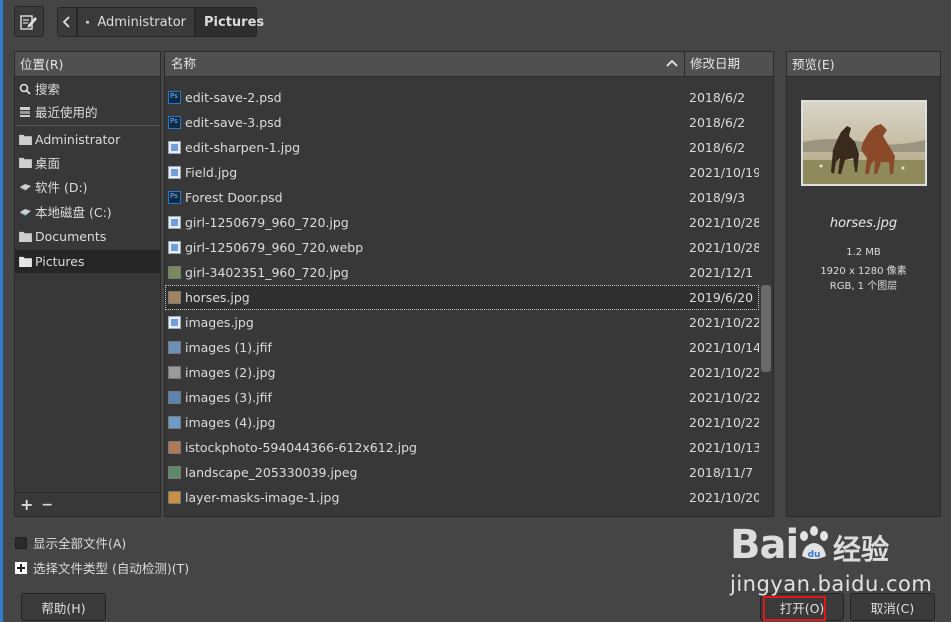 This screenshot has width=951, height=622. Describe the element at coordinates (111, 568) in the screenshot. I see `select-file-type-label: 选择文件类型 (自动检测)(T)` at that location.